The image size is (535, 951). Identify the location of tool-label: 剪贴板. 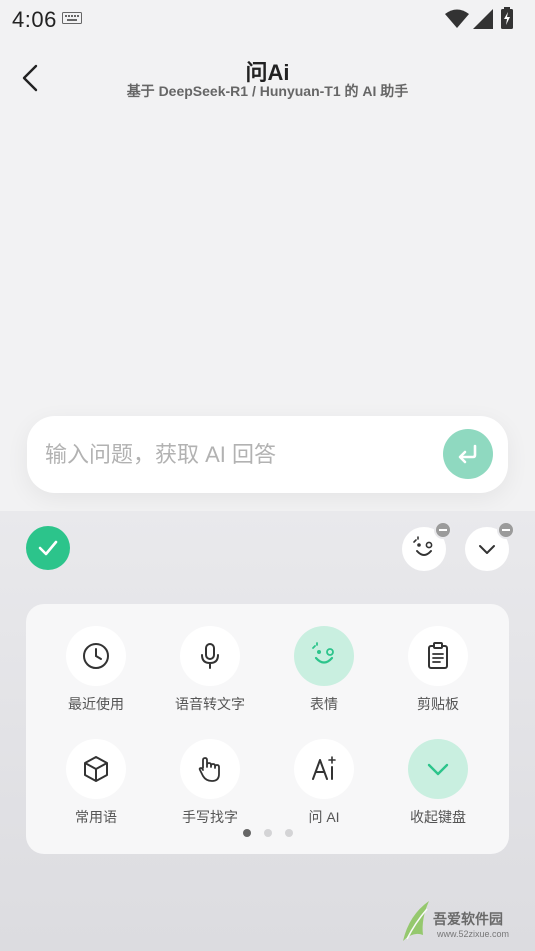
(438, 704).